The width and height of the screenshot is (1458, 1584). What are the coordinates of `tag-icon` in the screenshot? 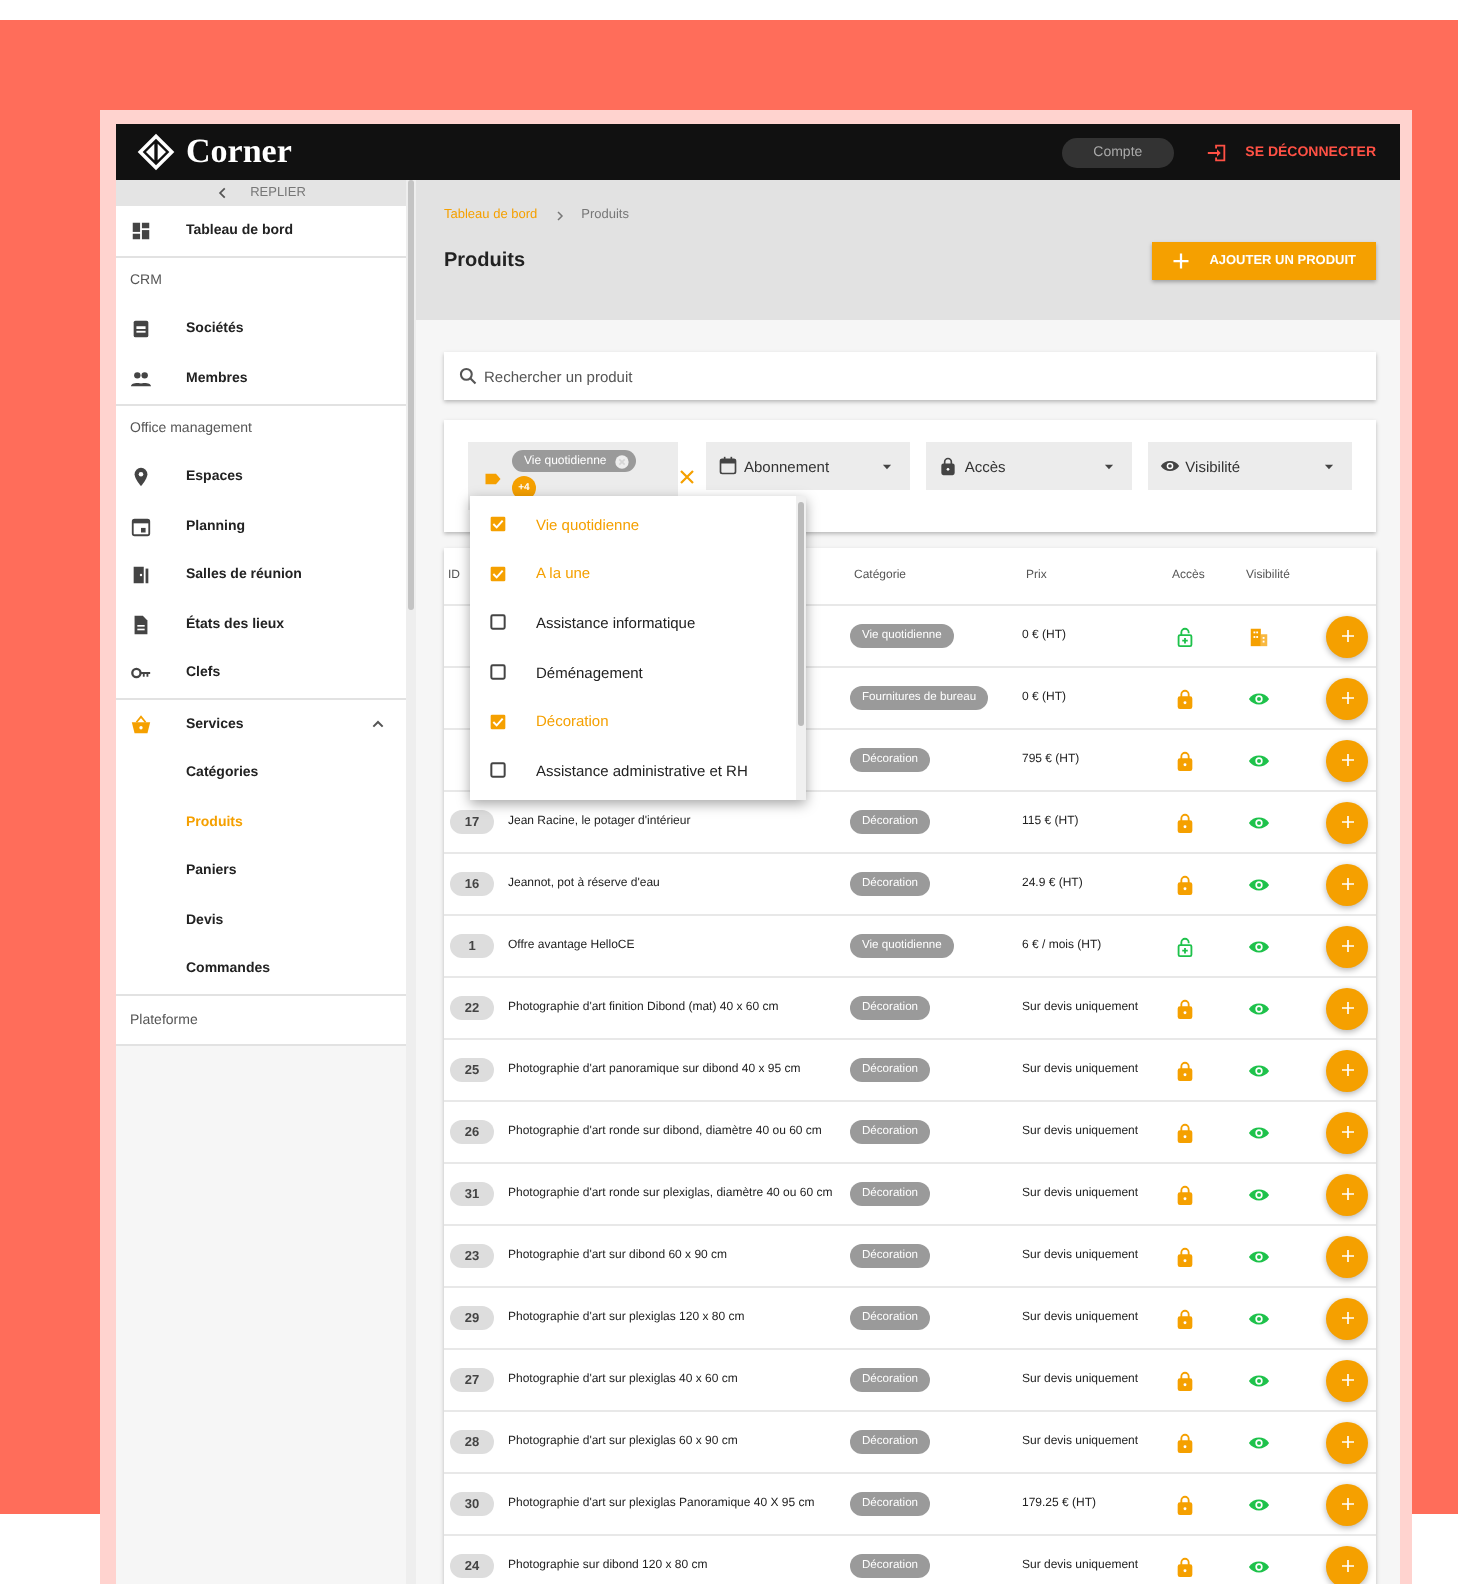 It's located at (493, 479).